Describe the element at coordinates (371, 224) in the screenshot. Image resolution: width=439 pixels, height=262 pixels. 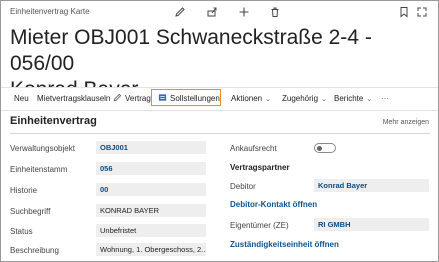
I see `field-eigentuemer: RI GMBH` at that location.